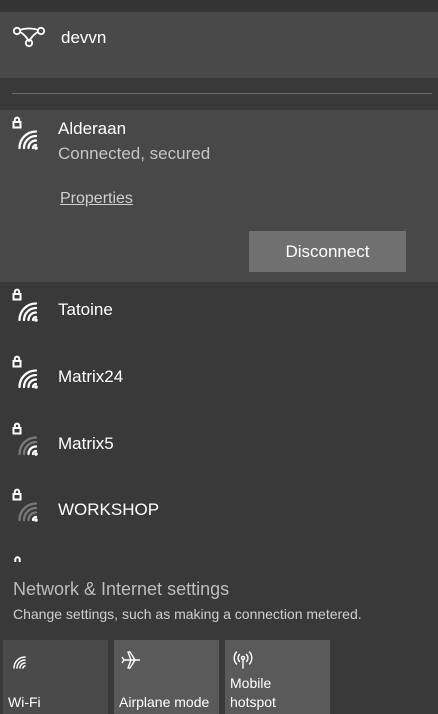 The width and height of the screenshot is (438, 714). I want to click on vpn-icon, so click(29, 37).